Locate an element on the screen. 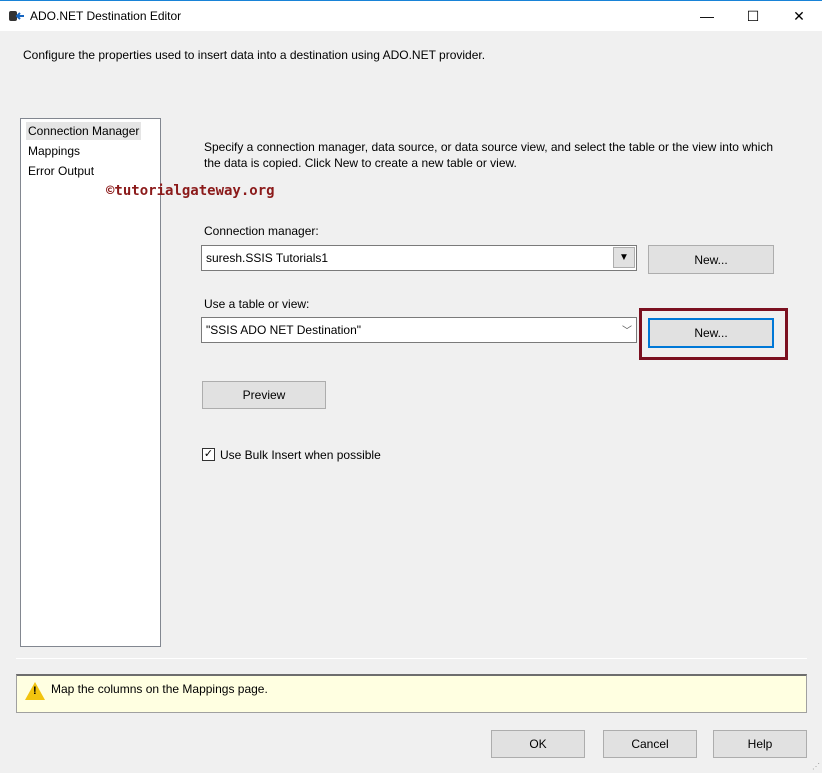  divider is located at coordinates (411, 658).